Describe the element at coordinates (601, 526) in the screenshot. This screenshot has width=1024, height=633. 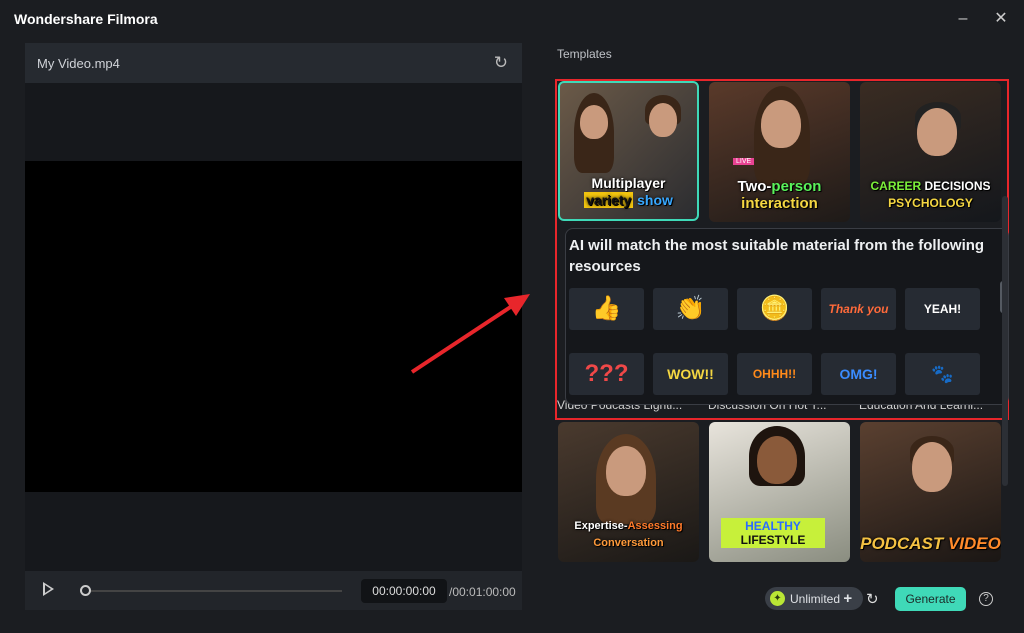
I see `caption: Expertise-` at that location.